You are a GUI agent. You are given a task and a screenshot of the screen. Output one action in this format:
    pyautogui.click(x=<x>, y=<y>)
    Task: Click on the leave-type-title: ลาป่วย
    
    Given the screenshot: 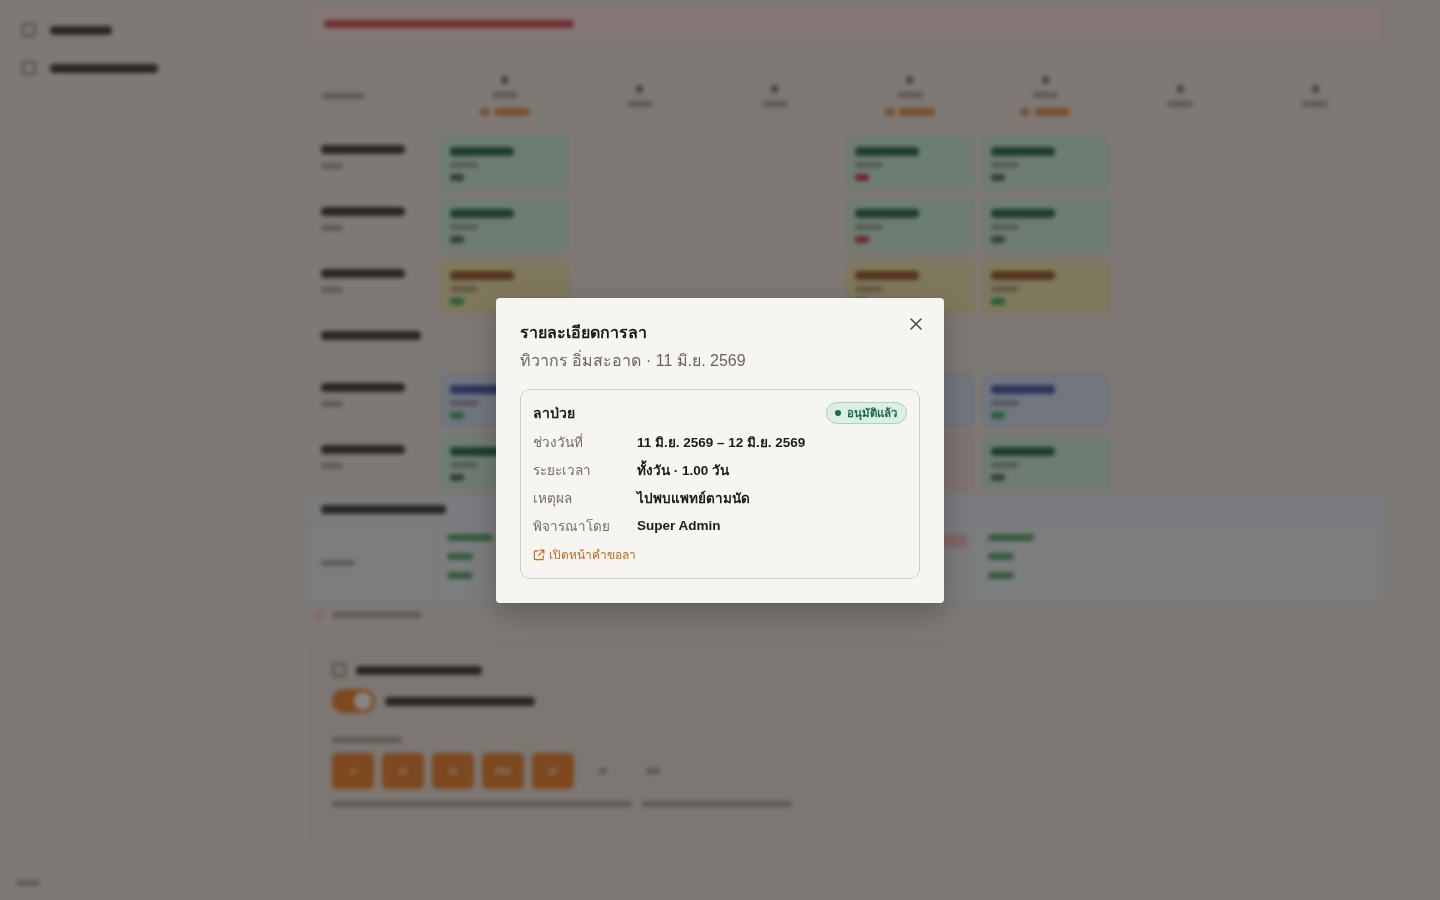 What is the action you would take?
    pyautogui.click(x=554, y=413)
    